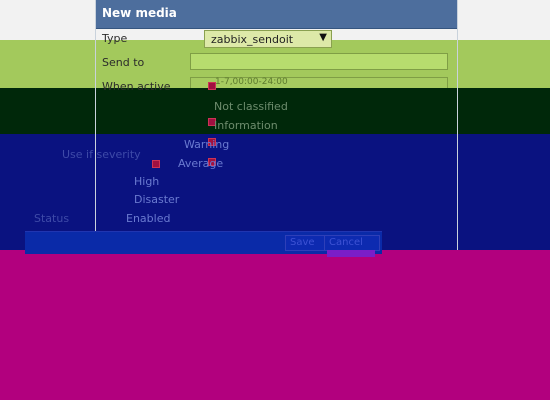 Image resolution: width=550 pixels, height=400 pixels. Describe the element at coordinates (147, 181) in the screenshot. I see `severity-label-high: High` at that location.